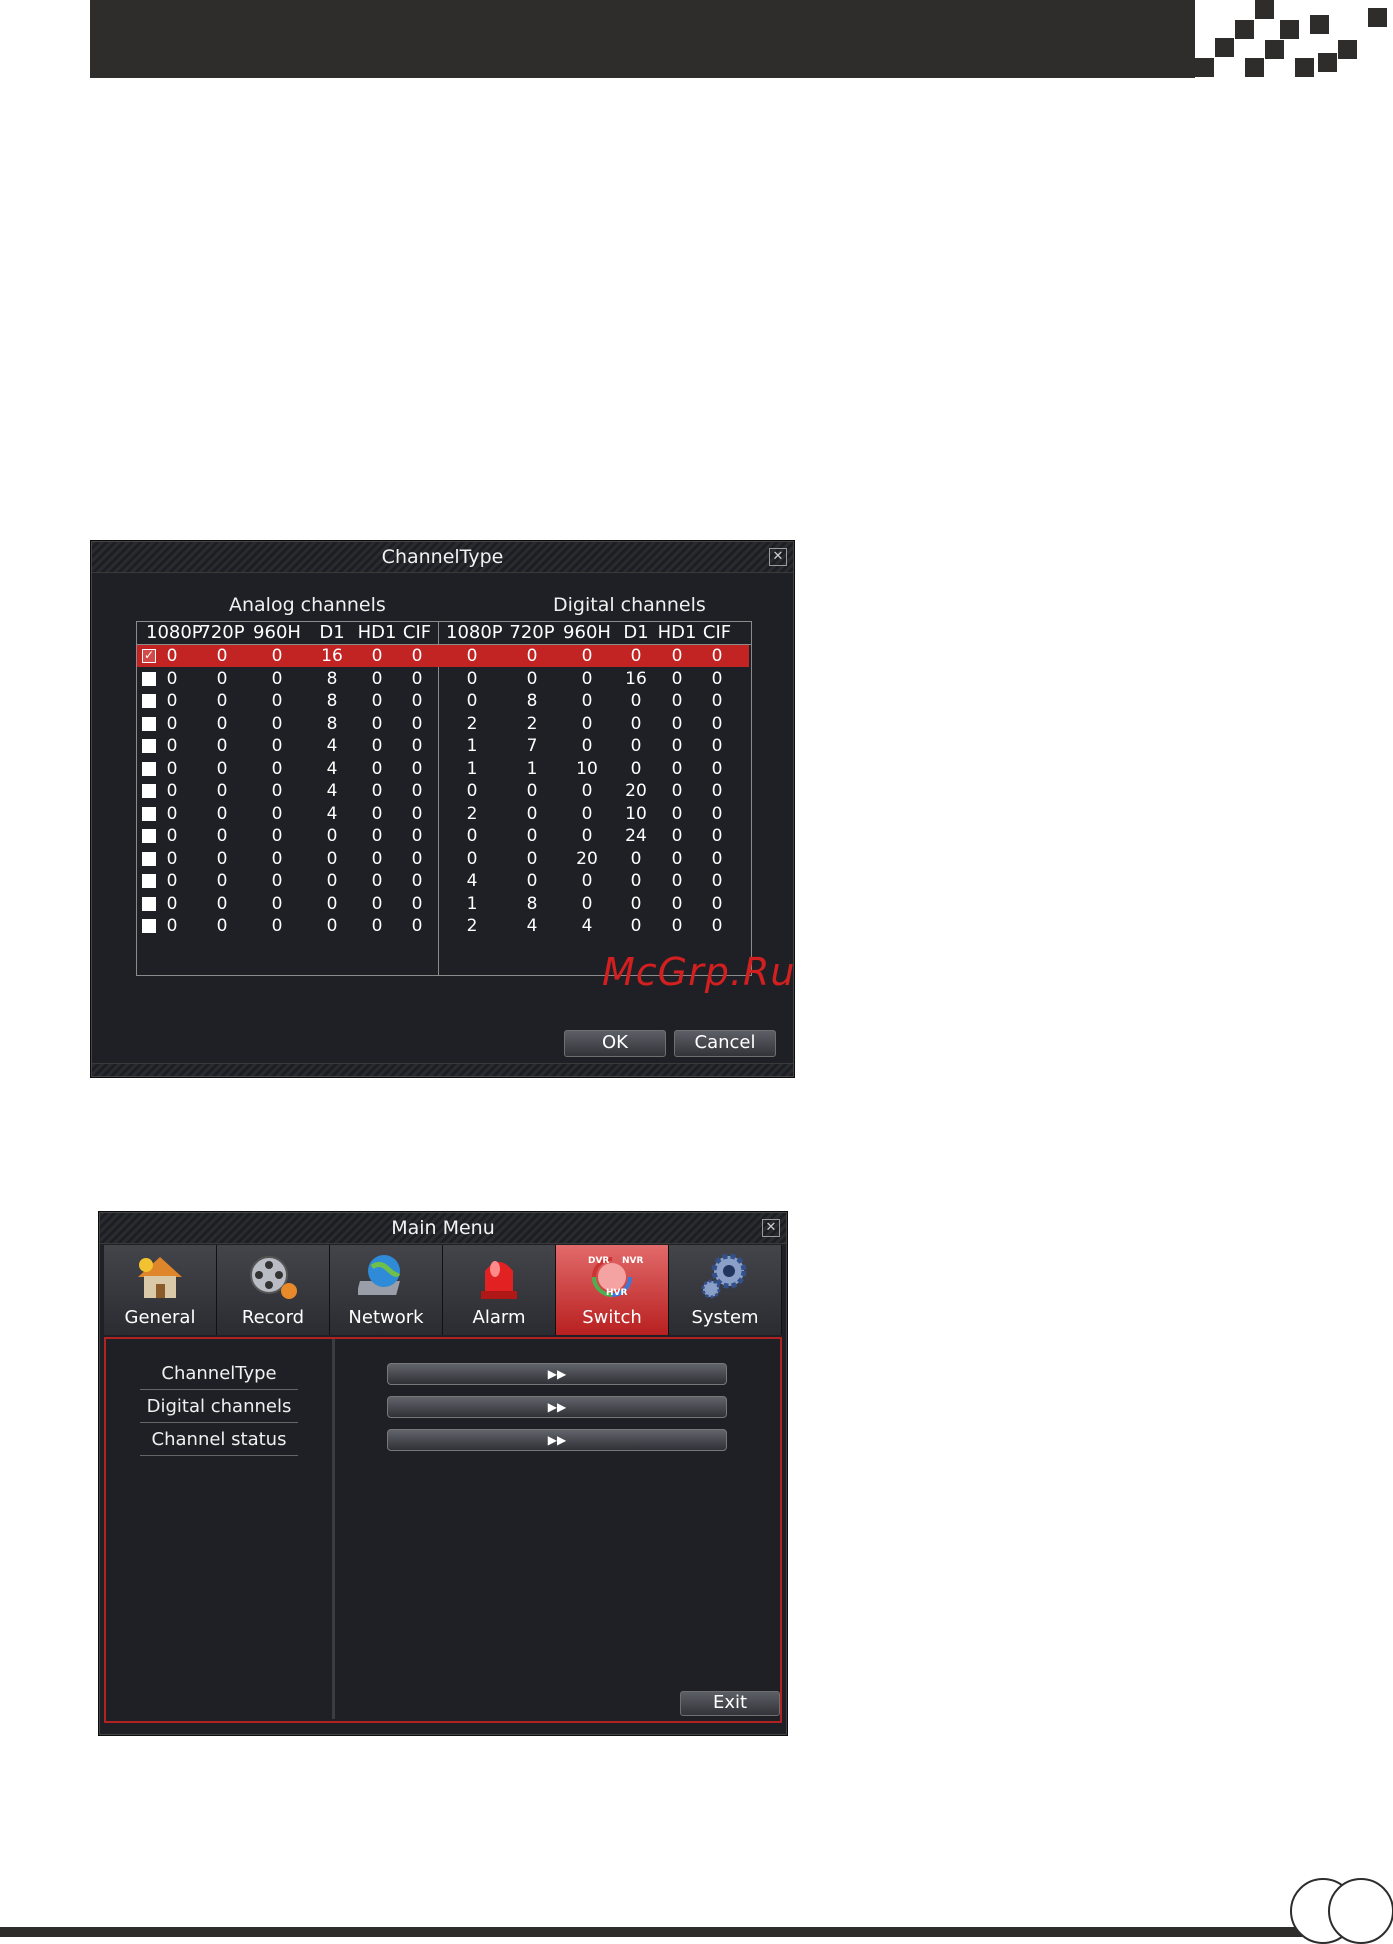 The width and height of the screenshot is (1393, 1944). What do you see at coordinates (443, 791) in the screenshot?
I see `table-row: 0 0 0 4 0 0 0 0 0 20 0 0` at bounding box center [443, 791].